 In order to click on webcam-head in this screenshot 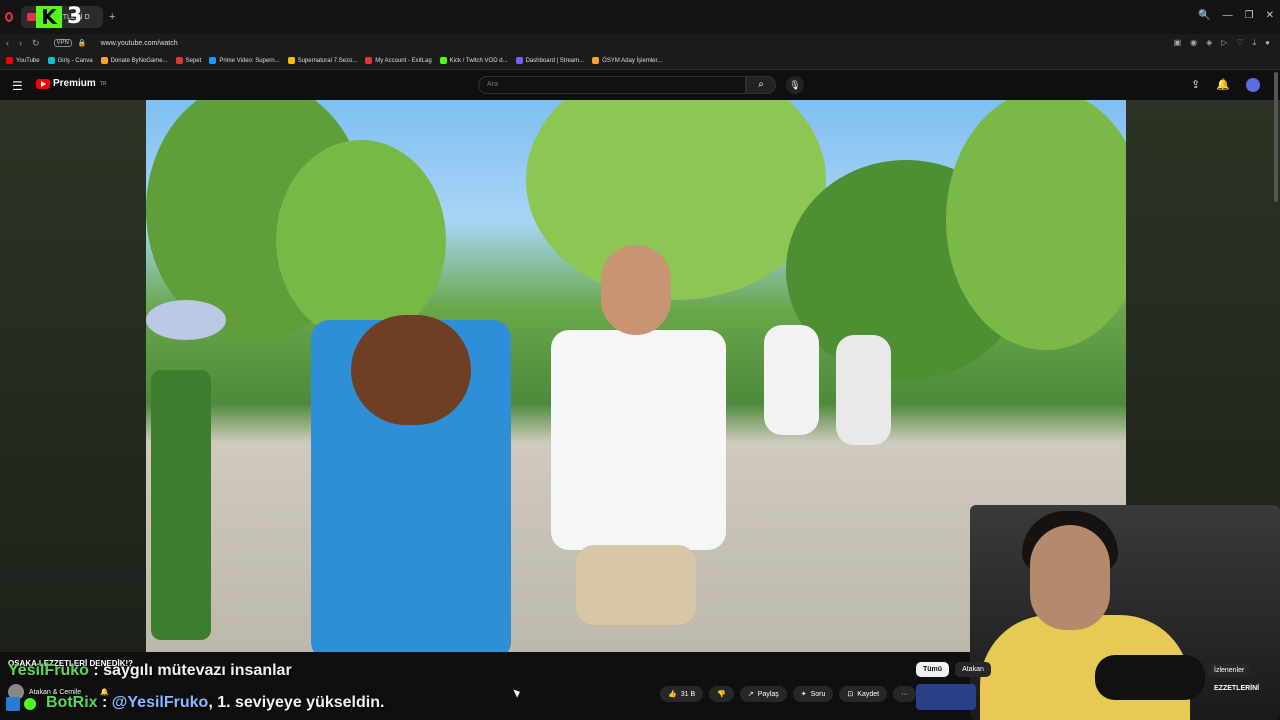, I will do `click(1070, 577)`.